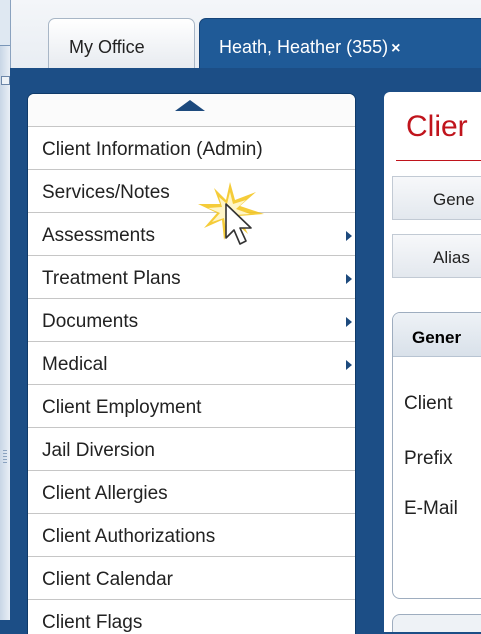 This screenshot has width=481, height=634. Describe the element at coordinates (190, 105) in the screenshot. I see `up-arrow-icon` at that location.